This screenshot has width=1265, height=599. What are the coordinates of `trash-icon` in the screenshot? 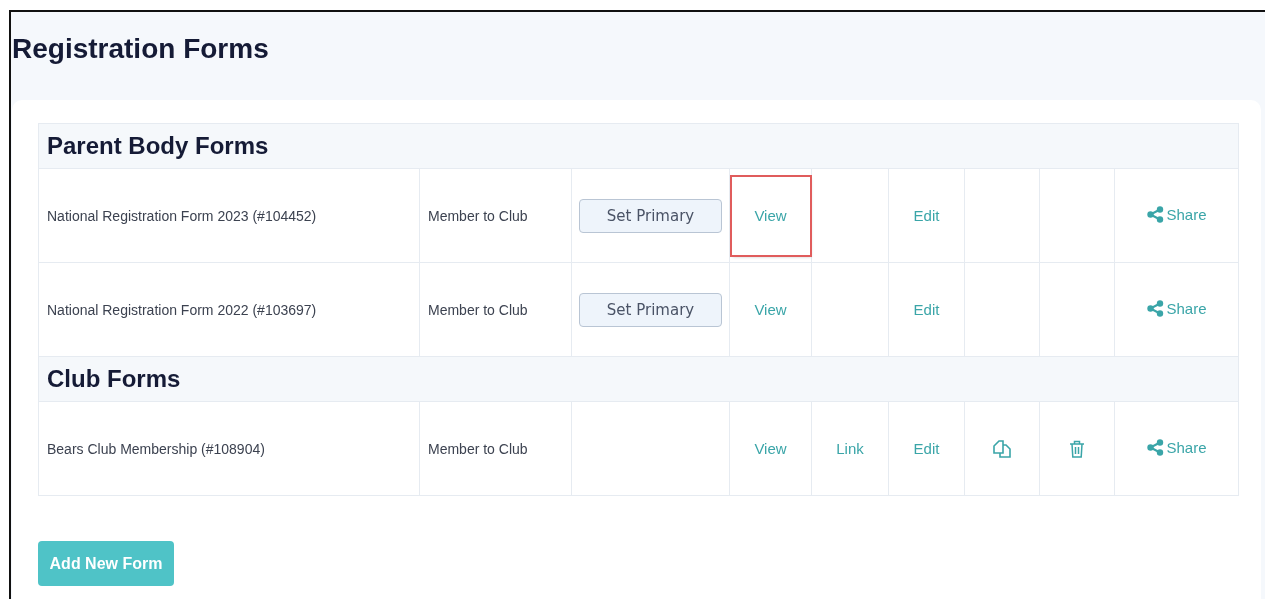 It's located at (1077, 448).